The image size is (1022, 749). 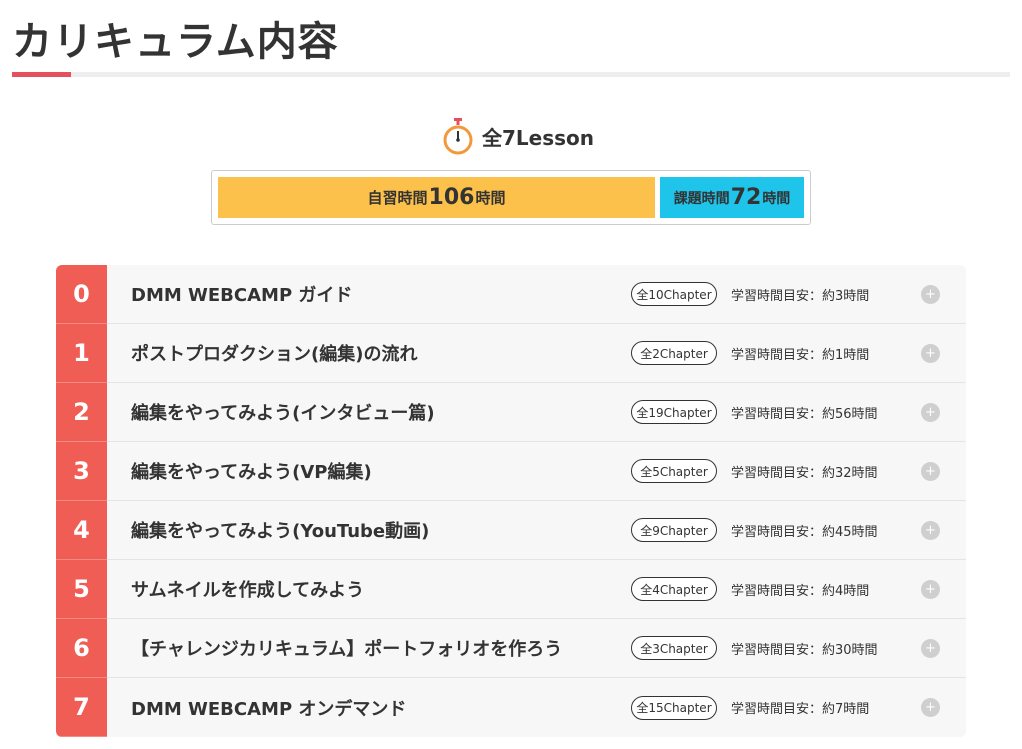 I want to click on assignment-time: 課題時間 72 時間, so click(x=732, y=197).